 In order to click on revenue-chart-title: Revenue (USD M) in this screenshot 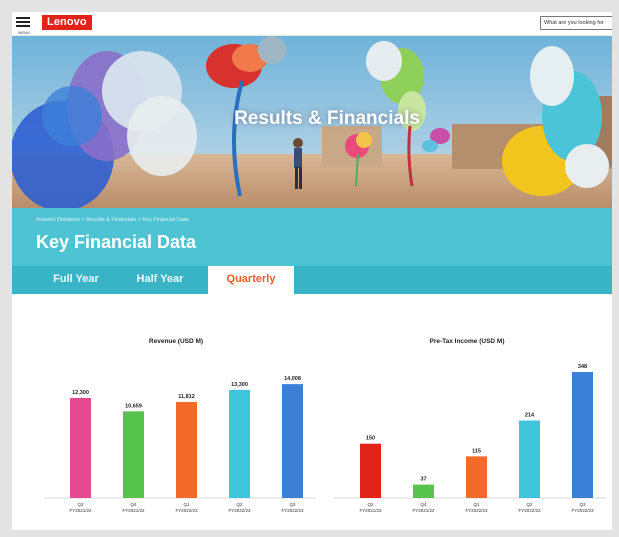, I will do `click(176, 341)`.